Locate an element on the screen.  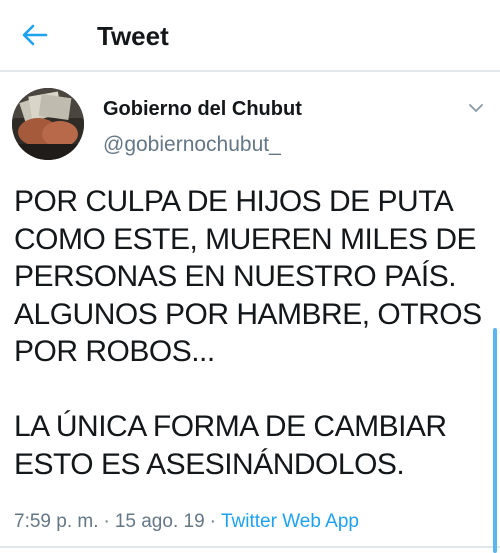
divider is located at coordinates (250, 547).